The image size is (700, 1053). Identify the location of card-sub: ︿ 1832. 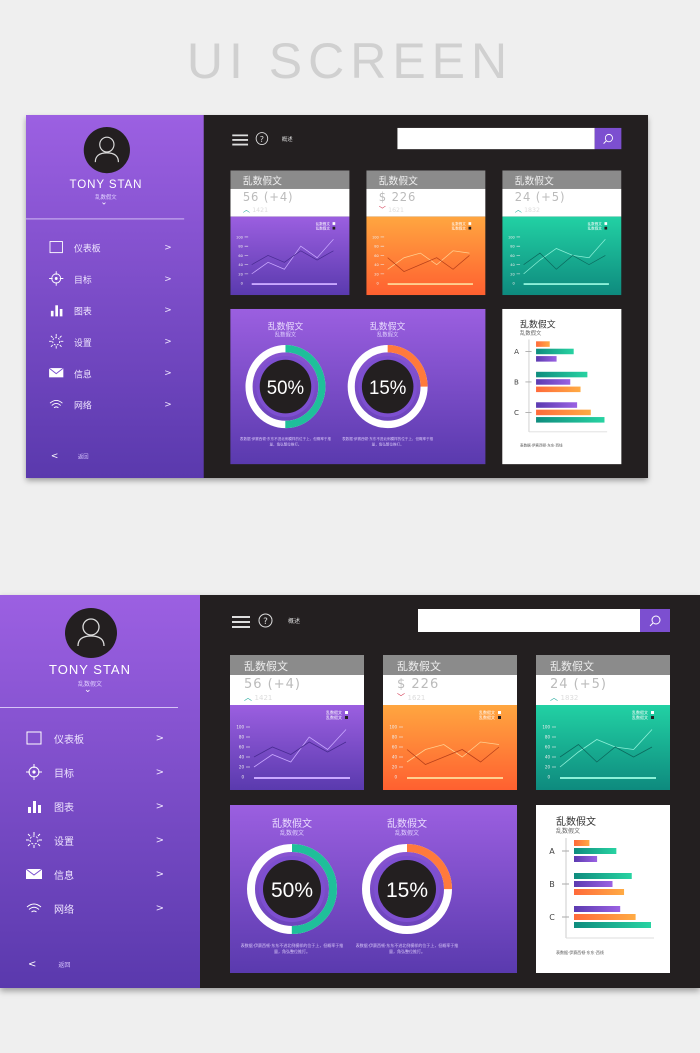
(568, 210).